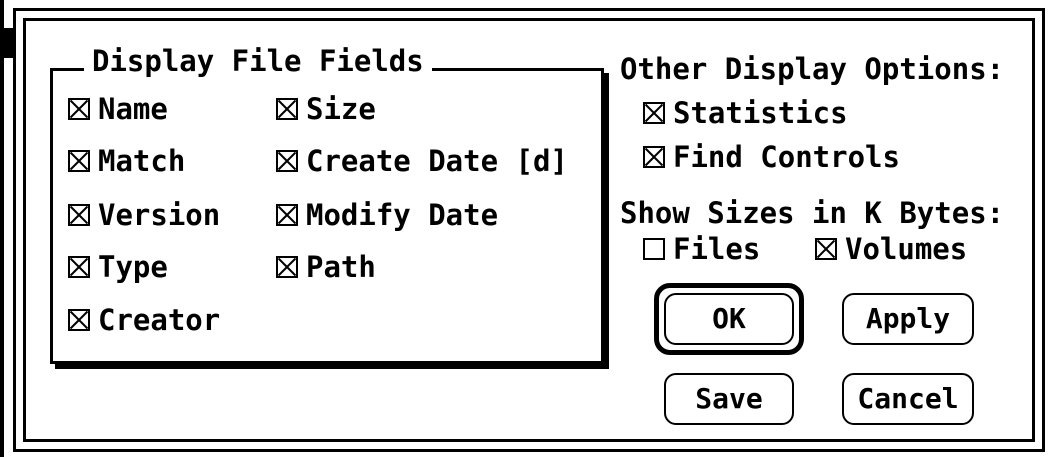 The image size is (1051, 457). I want to click on checkbox-label: Statistics, so click(760, 113).